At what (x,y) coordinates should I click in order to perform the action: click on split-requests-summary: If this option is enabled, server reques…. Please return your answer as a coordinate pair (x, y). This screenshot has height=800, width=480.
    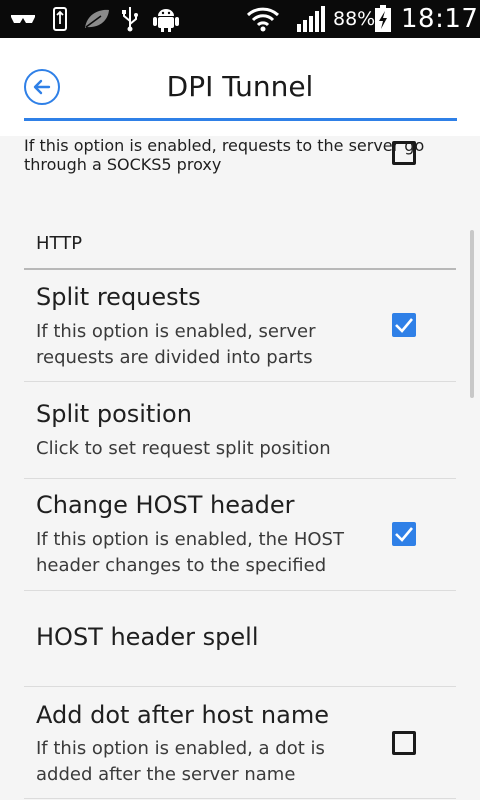
    Looking at the image, I should click on (176, 344).